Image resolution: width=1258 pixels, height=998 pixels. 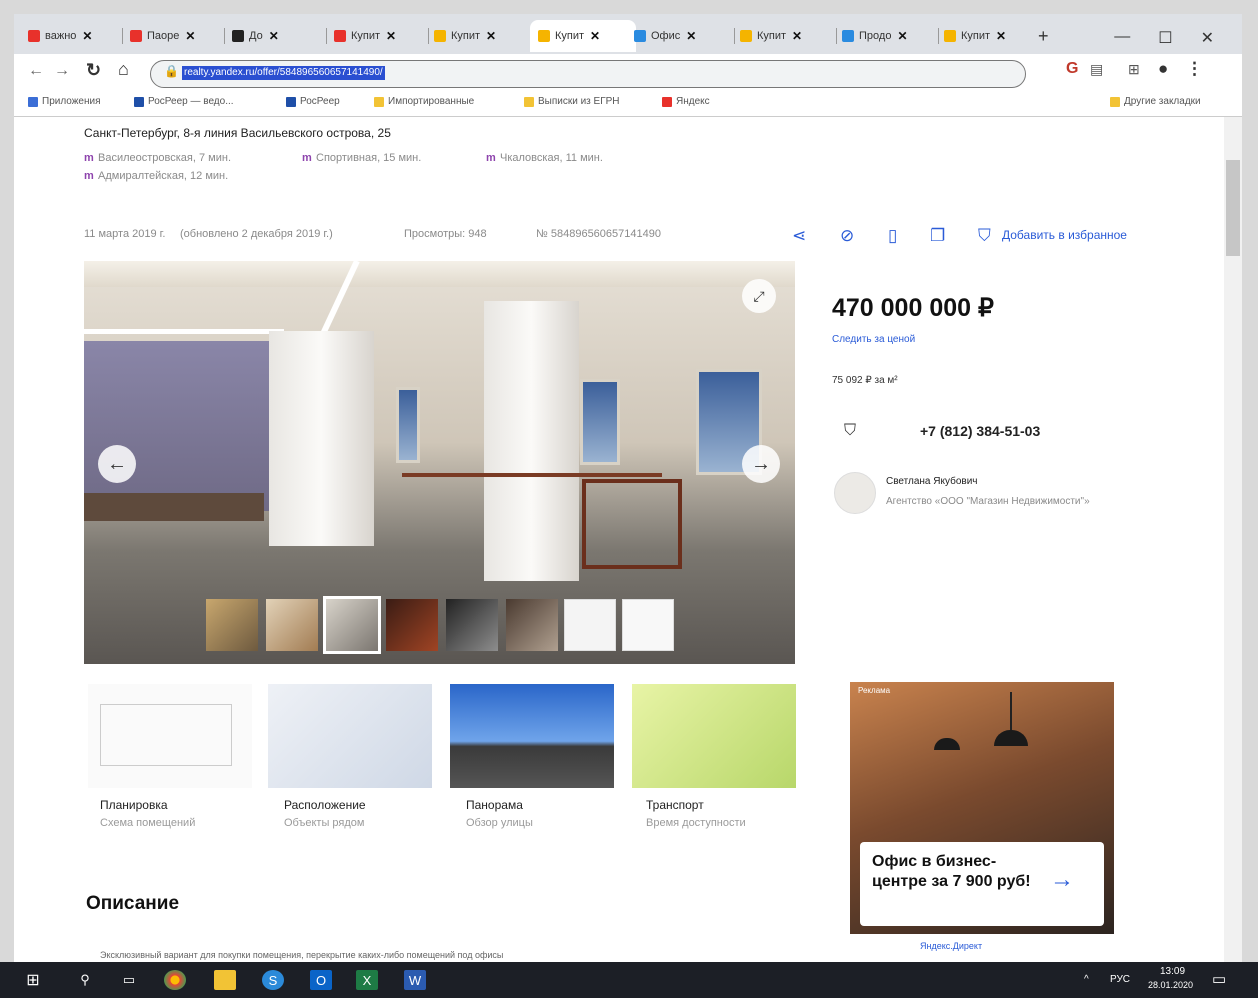 What do you see at coordinates (379, 101) in the screenshot?
I see `folder-icon` at bounding box center [379, 101].